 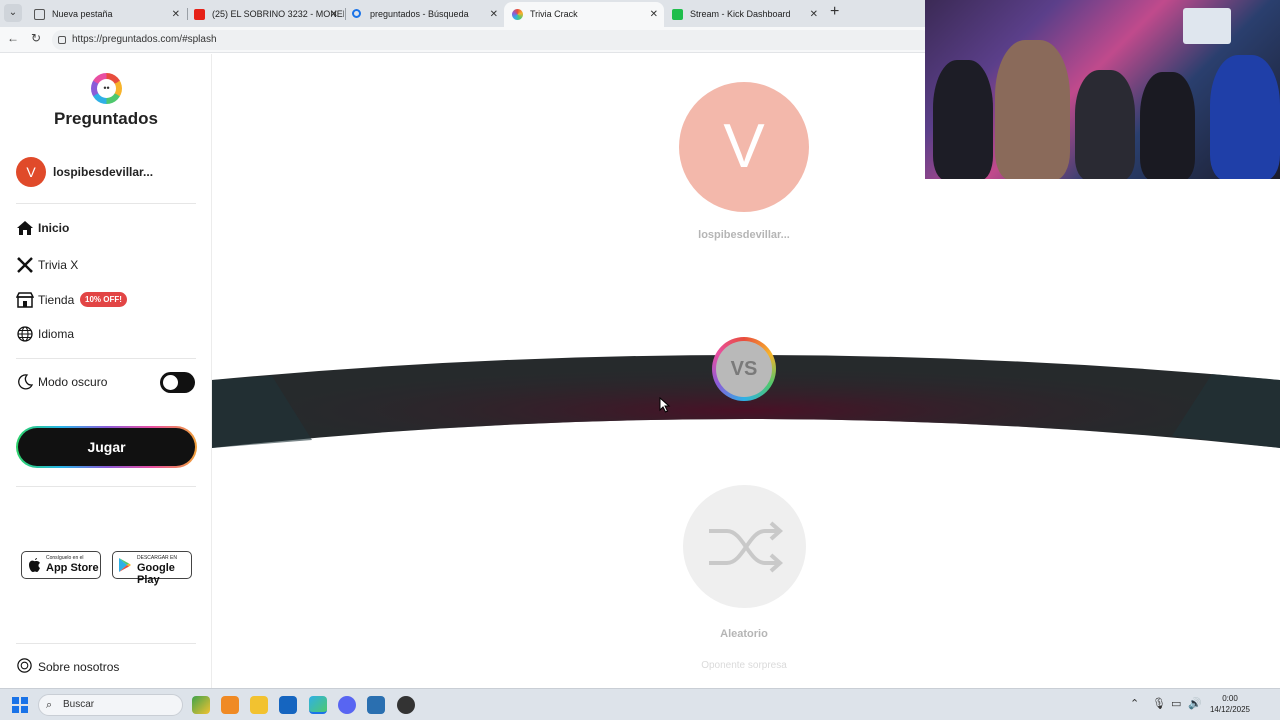 I want to click on sidebar-item-trivia-x: Trivia X, so click(x=106, y=266).